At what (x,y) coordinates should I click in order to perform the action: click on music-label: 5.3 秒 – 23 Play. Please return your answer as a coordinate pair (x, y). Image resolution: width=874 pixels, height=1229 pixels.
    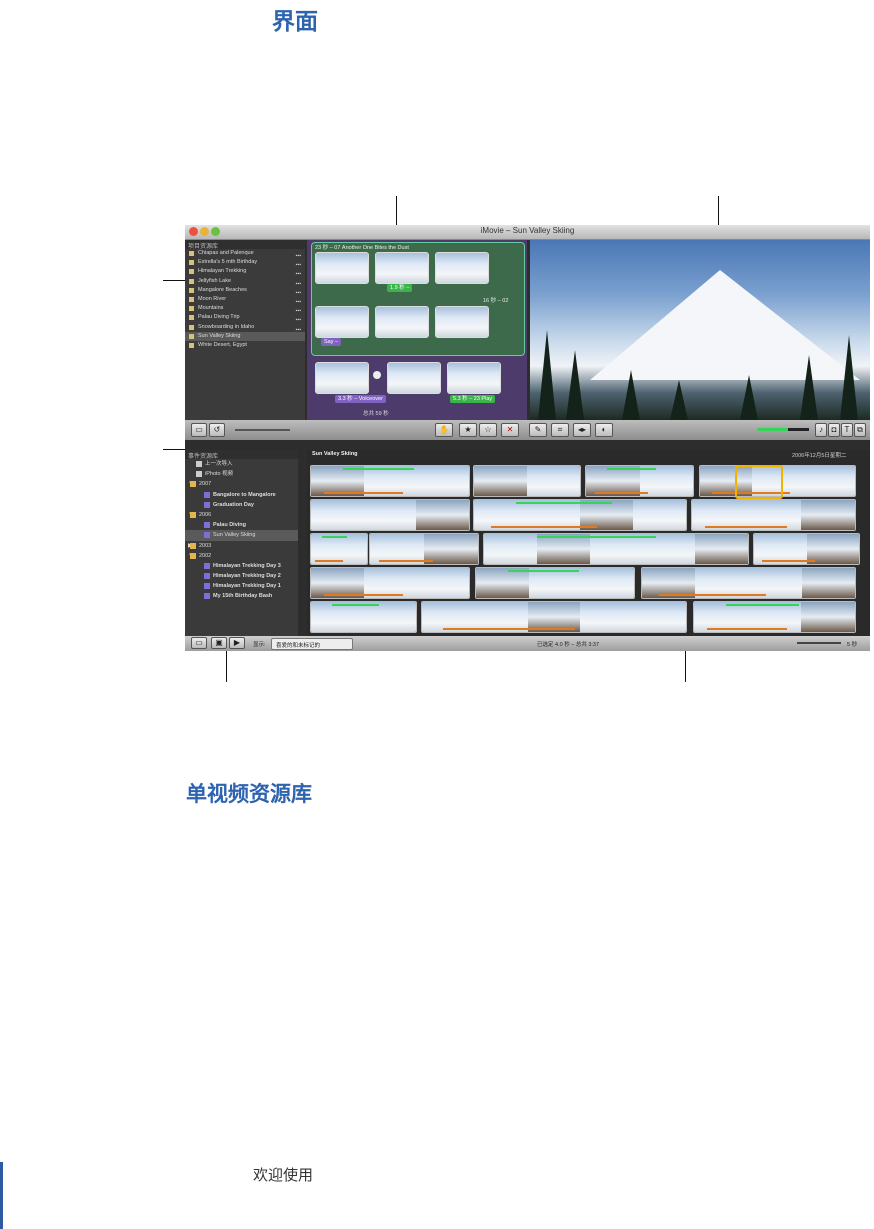
    Looking at the image, I should click on (473, 399).